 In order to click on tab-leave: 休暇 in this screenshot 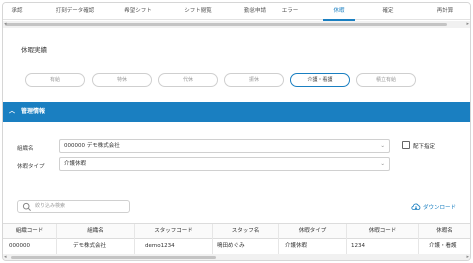, I will do `click(339, 12)`.